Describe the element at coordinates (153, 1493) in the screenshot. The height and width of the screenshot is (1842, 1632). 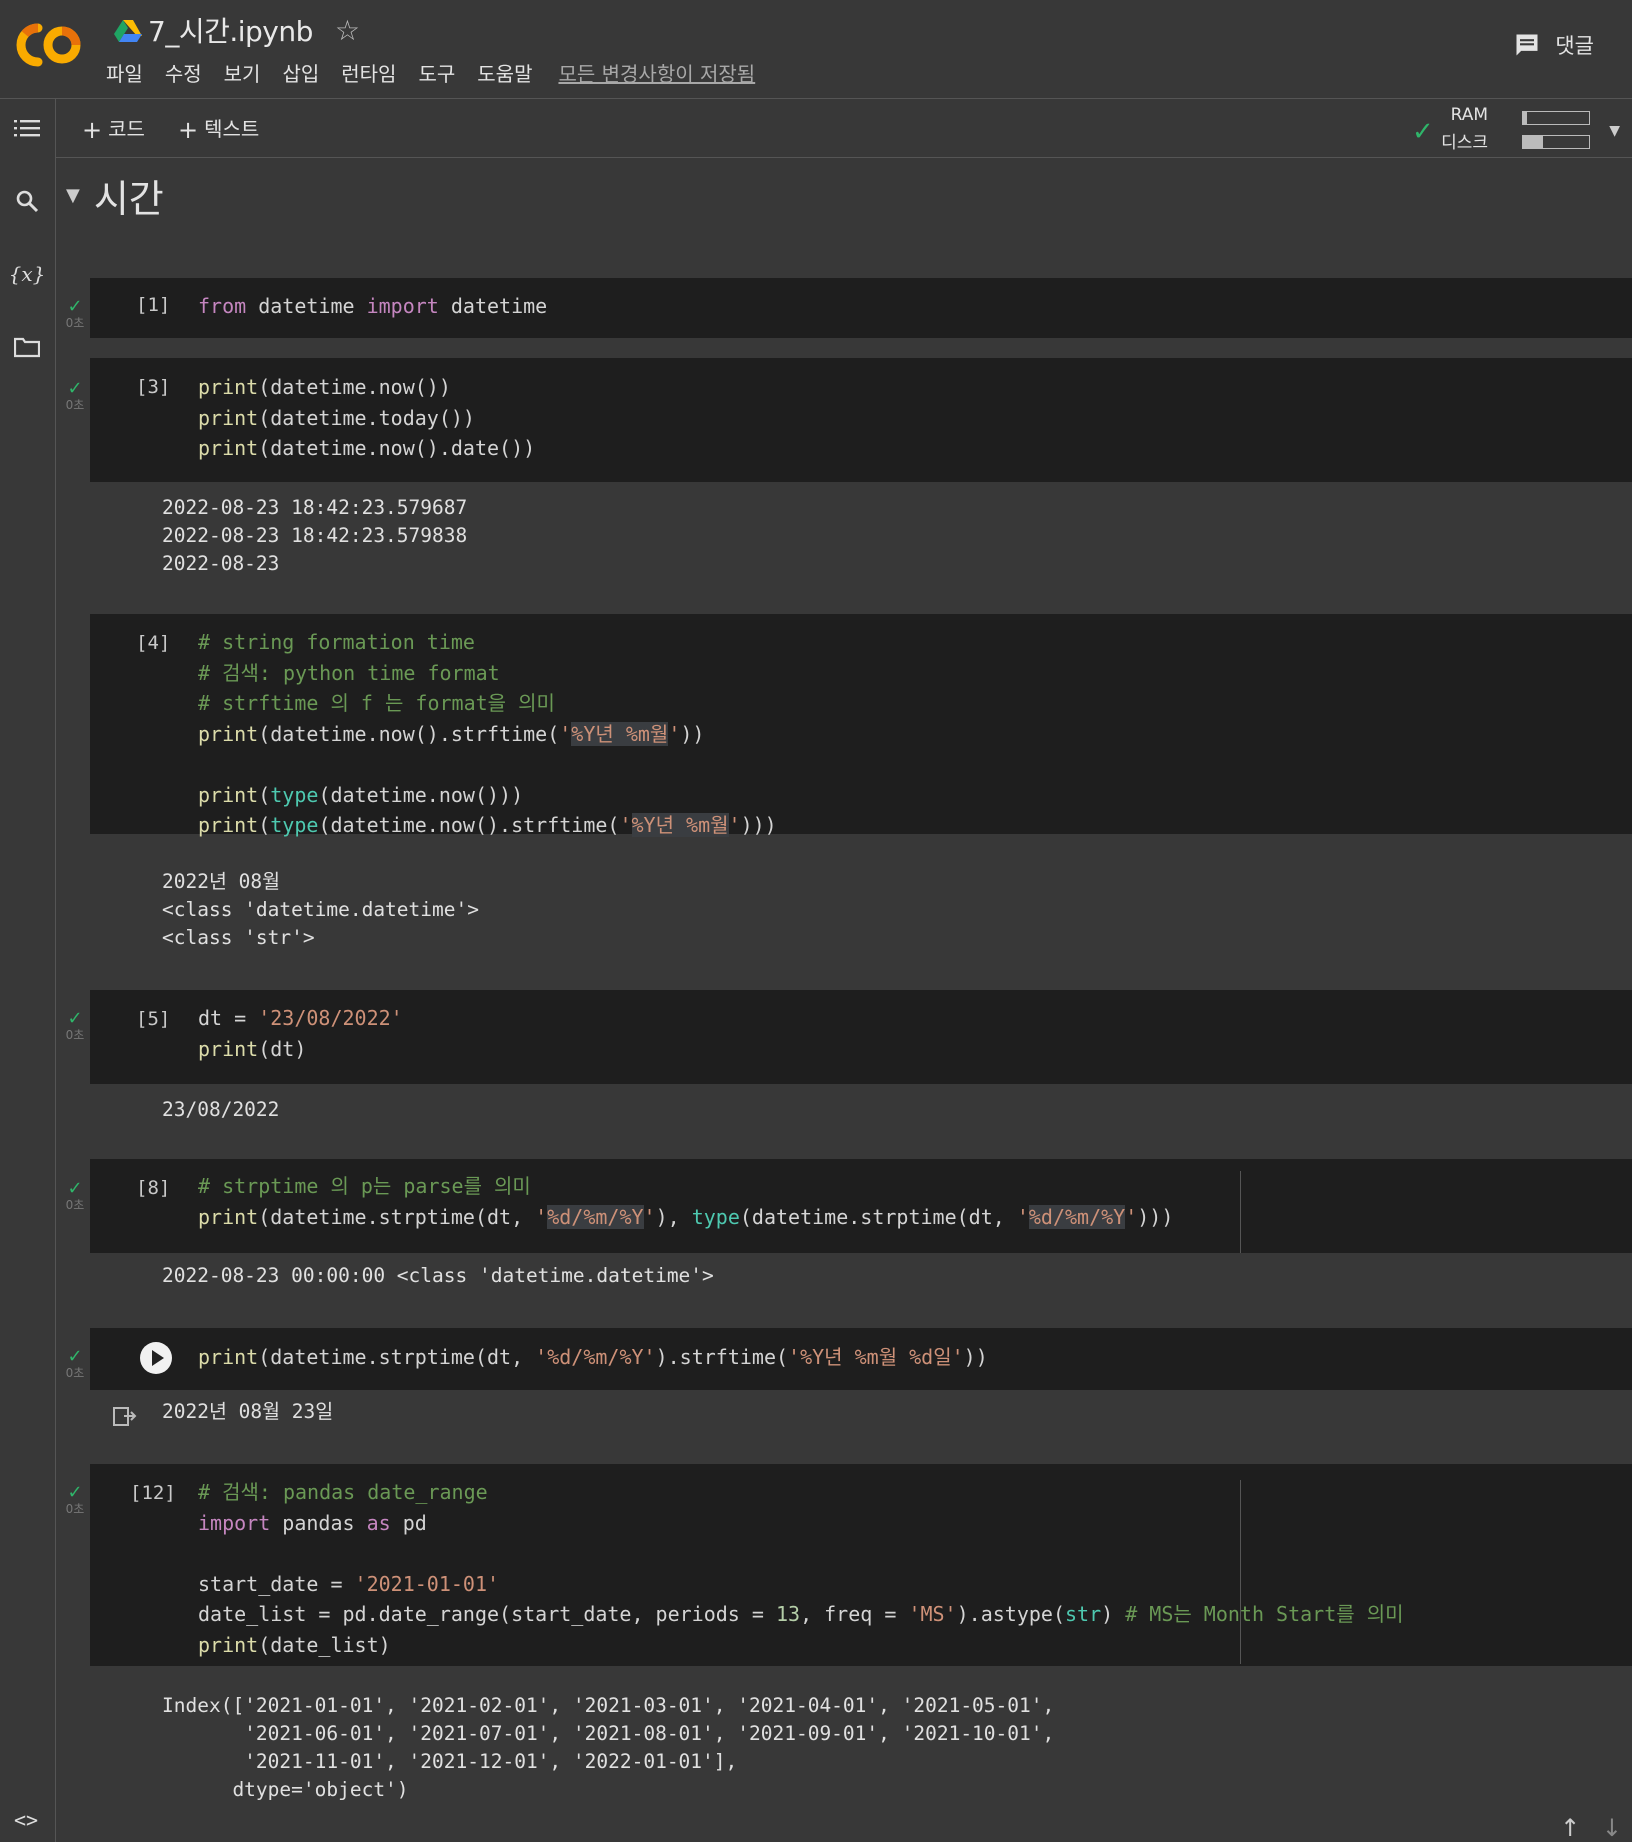
I see `cell-execution-count: [12]` at that location.